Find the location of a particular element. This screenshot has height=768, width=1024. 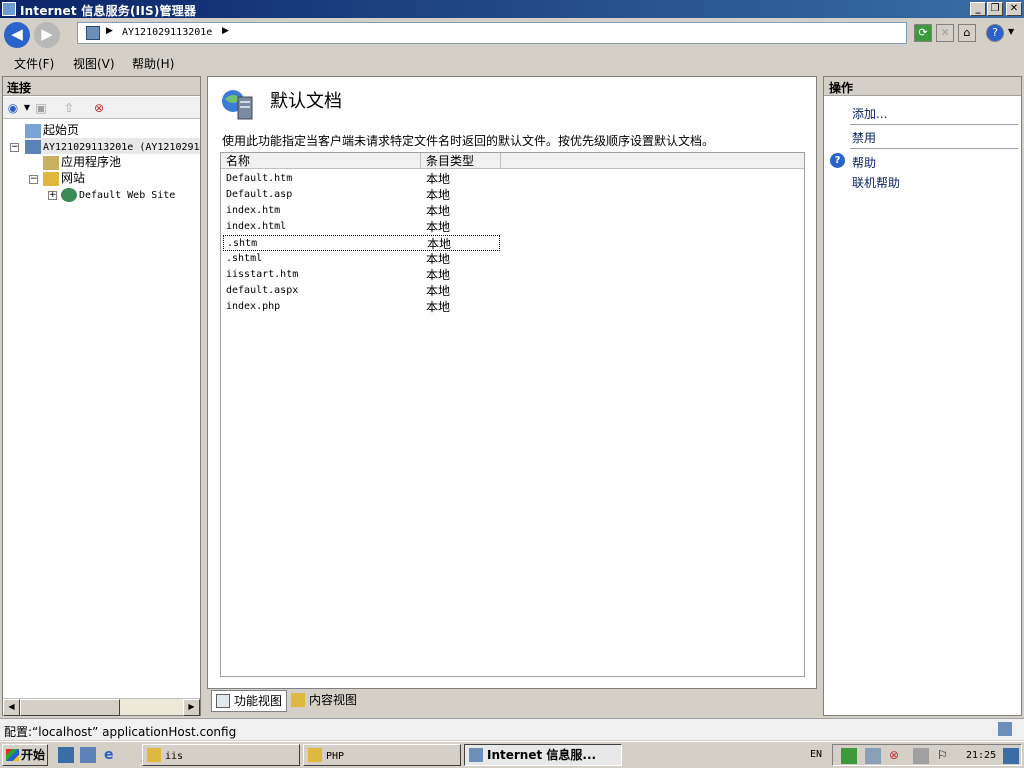

list-row: .shtml 本地 is located at coordinates (361, 259).